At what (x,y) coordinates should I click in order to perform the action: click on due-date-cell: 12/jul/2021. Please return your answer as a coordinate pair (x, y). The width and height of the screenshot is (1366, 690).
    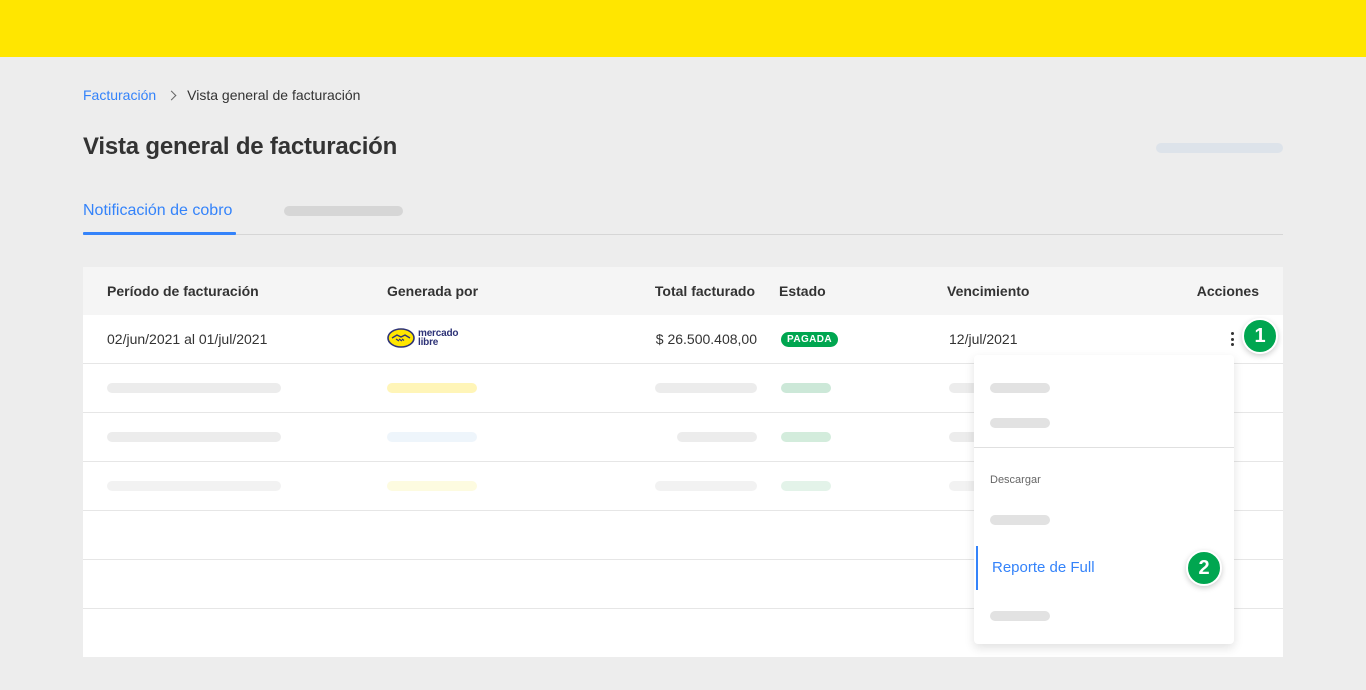
    Looking at the image, I should click on (983, 339).